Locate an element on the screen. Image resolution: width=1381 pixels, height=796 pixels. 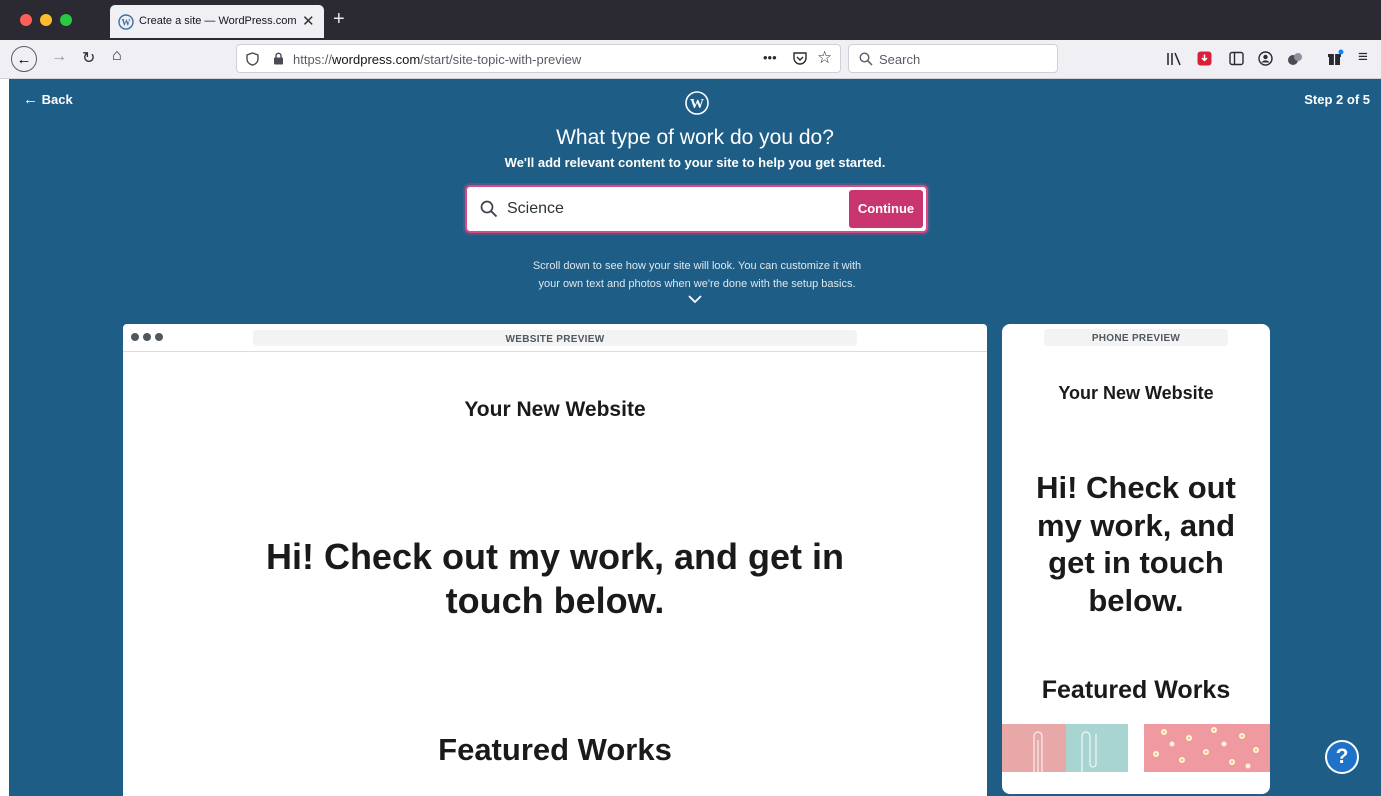
home-icon: ⌂ is located at coordinates (117, 56).